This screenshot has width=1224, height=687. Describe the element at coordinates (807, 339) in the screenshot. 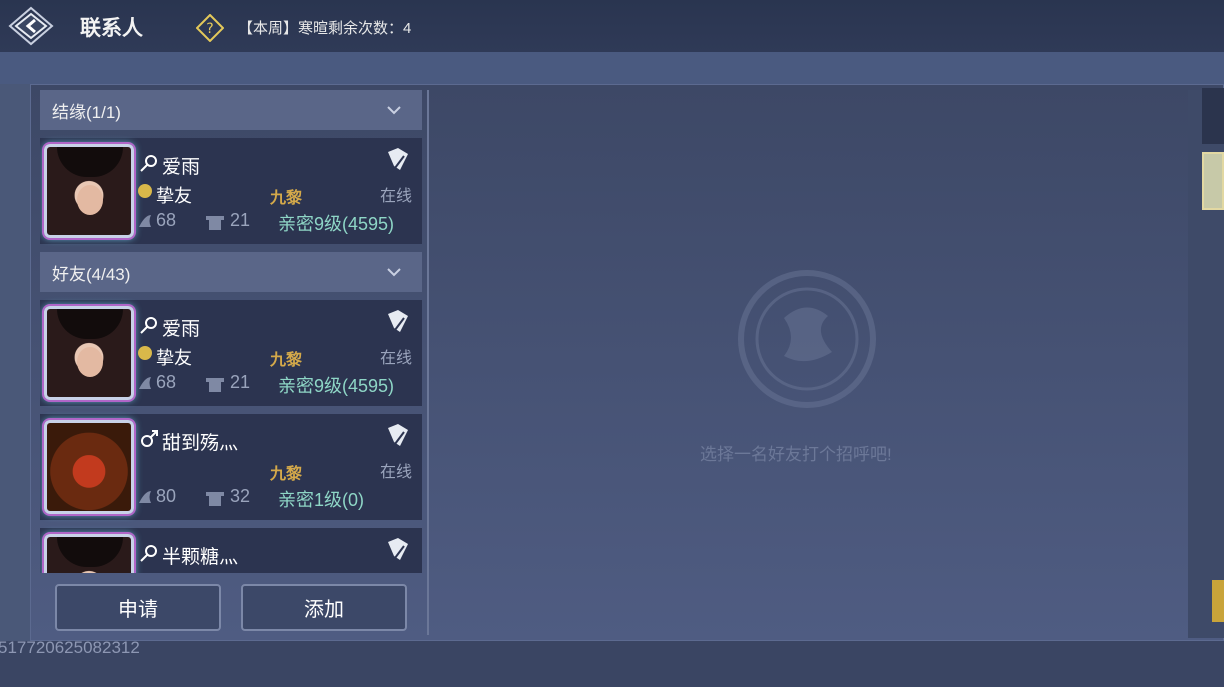

I see `empty-state-emblem-icon` at that location.